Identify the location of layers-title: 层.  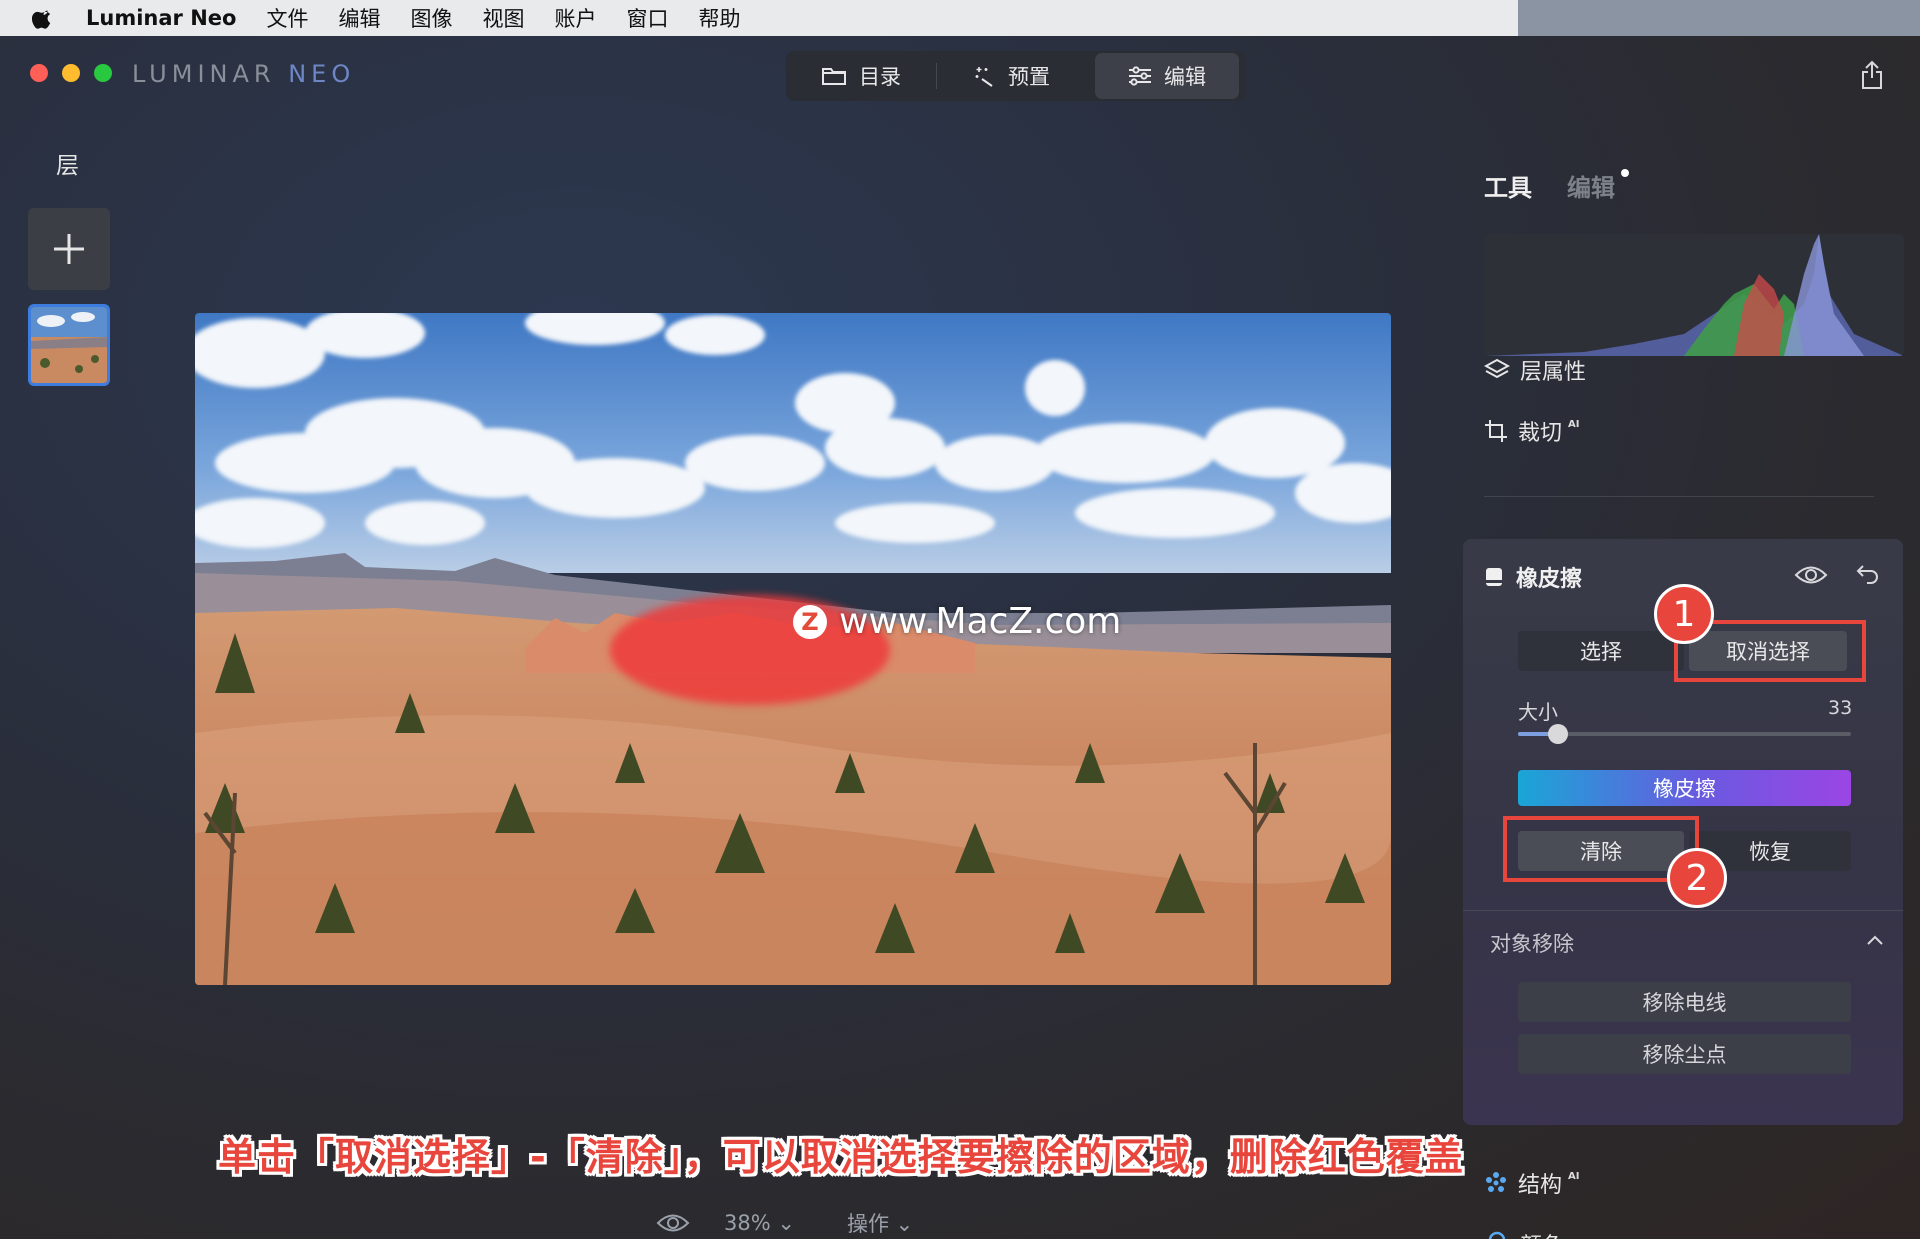
(67, 166).